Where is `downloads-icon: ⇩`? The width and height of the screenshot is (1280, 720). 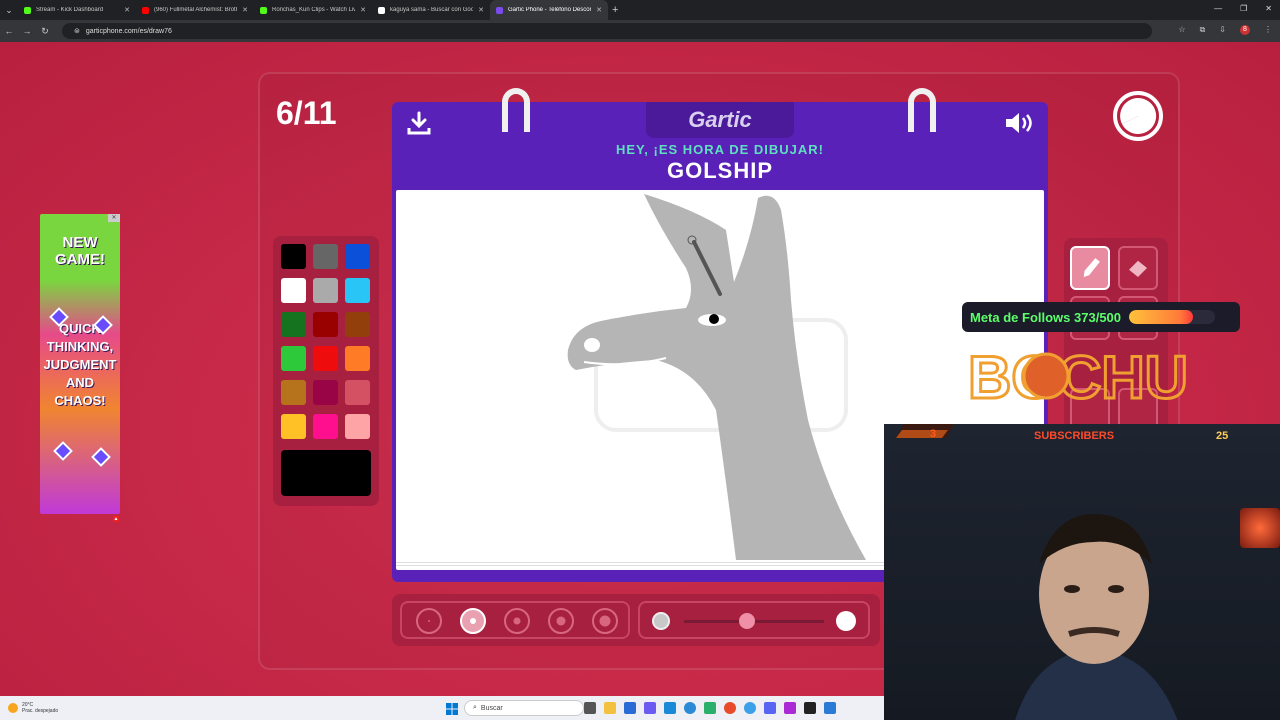
downloads-icon: ⇩ is located at coordinates (1222, 30).